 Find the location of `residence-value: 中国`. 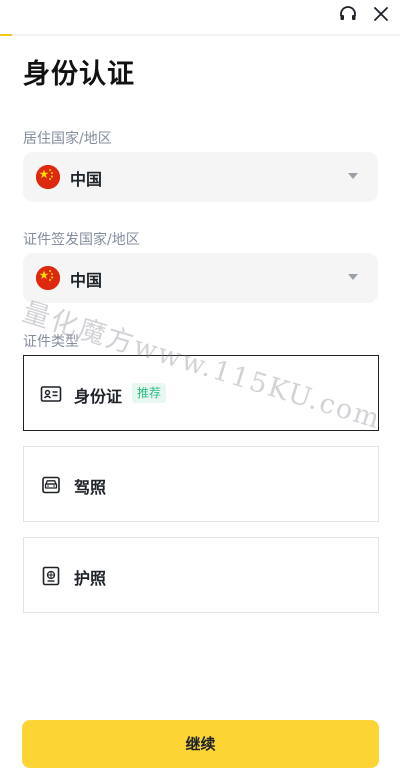

residence-value: 中国 is located at coordinates (86, 179).